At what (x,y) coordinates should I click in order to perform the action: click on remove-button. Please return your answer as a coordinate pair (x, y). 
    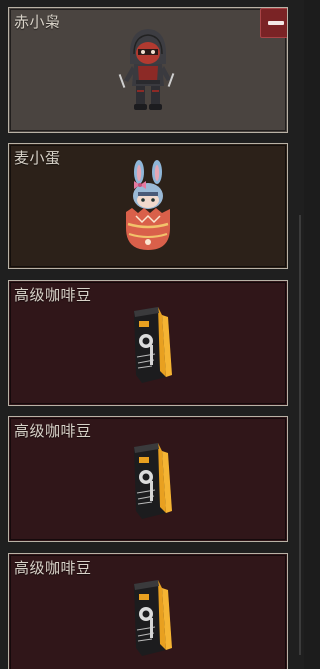
    Looking at the image, I should click on (273, 23).